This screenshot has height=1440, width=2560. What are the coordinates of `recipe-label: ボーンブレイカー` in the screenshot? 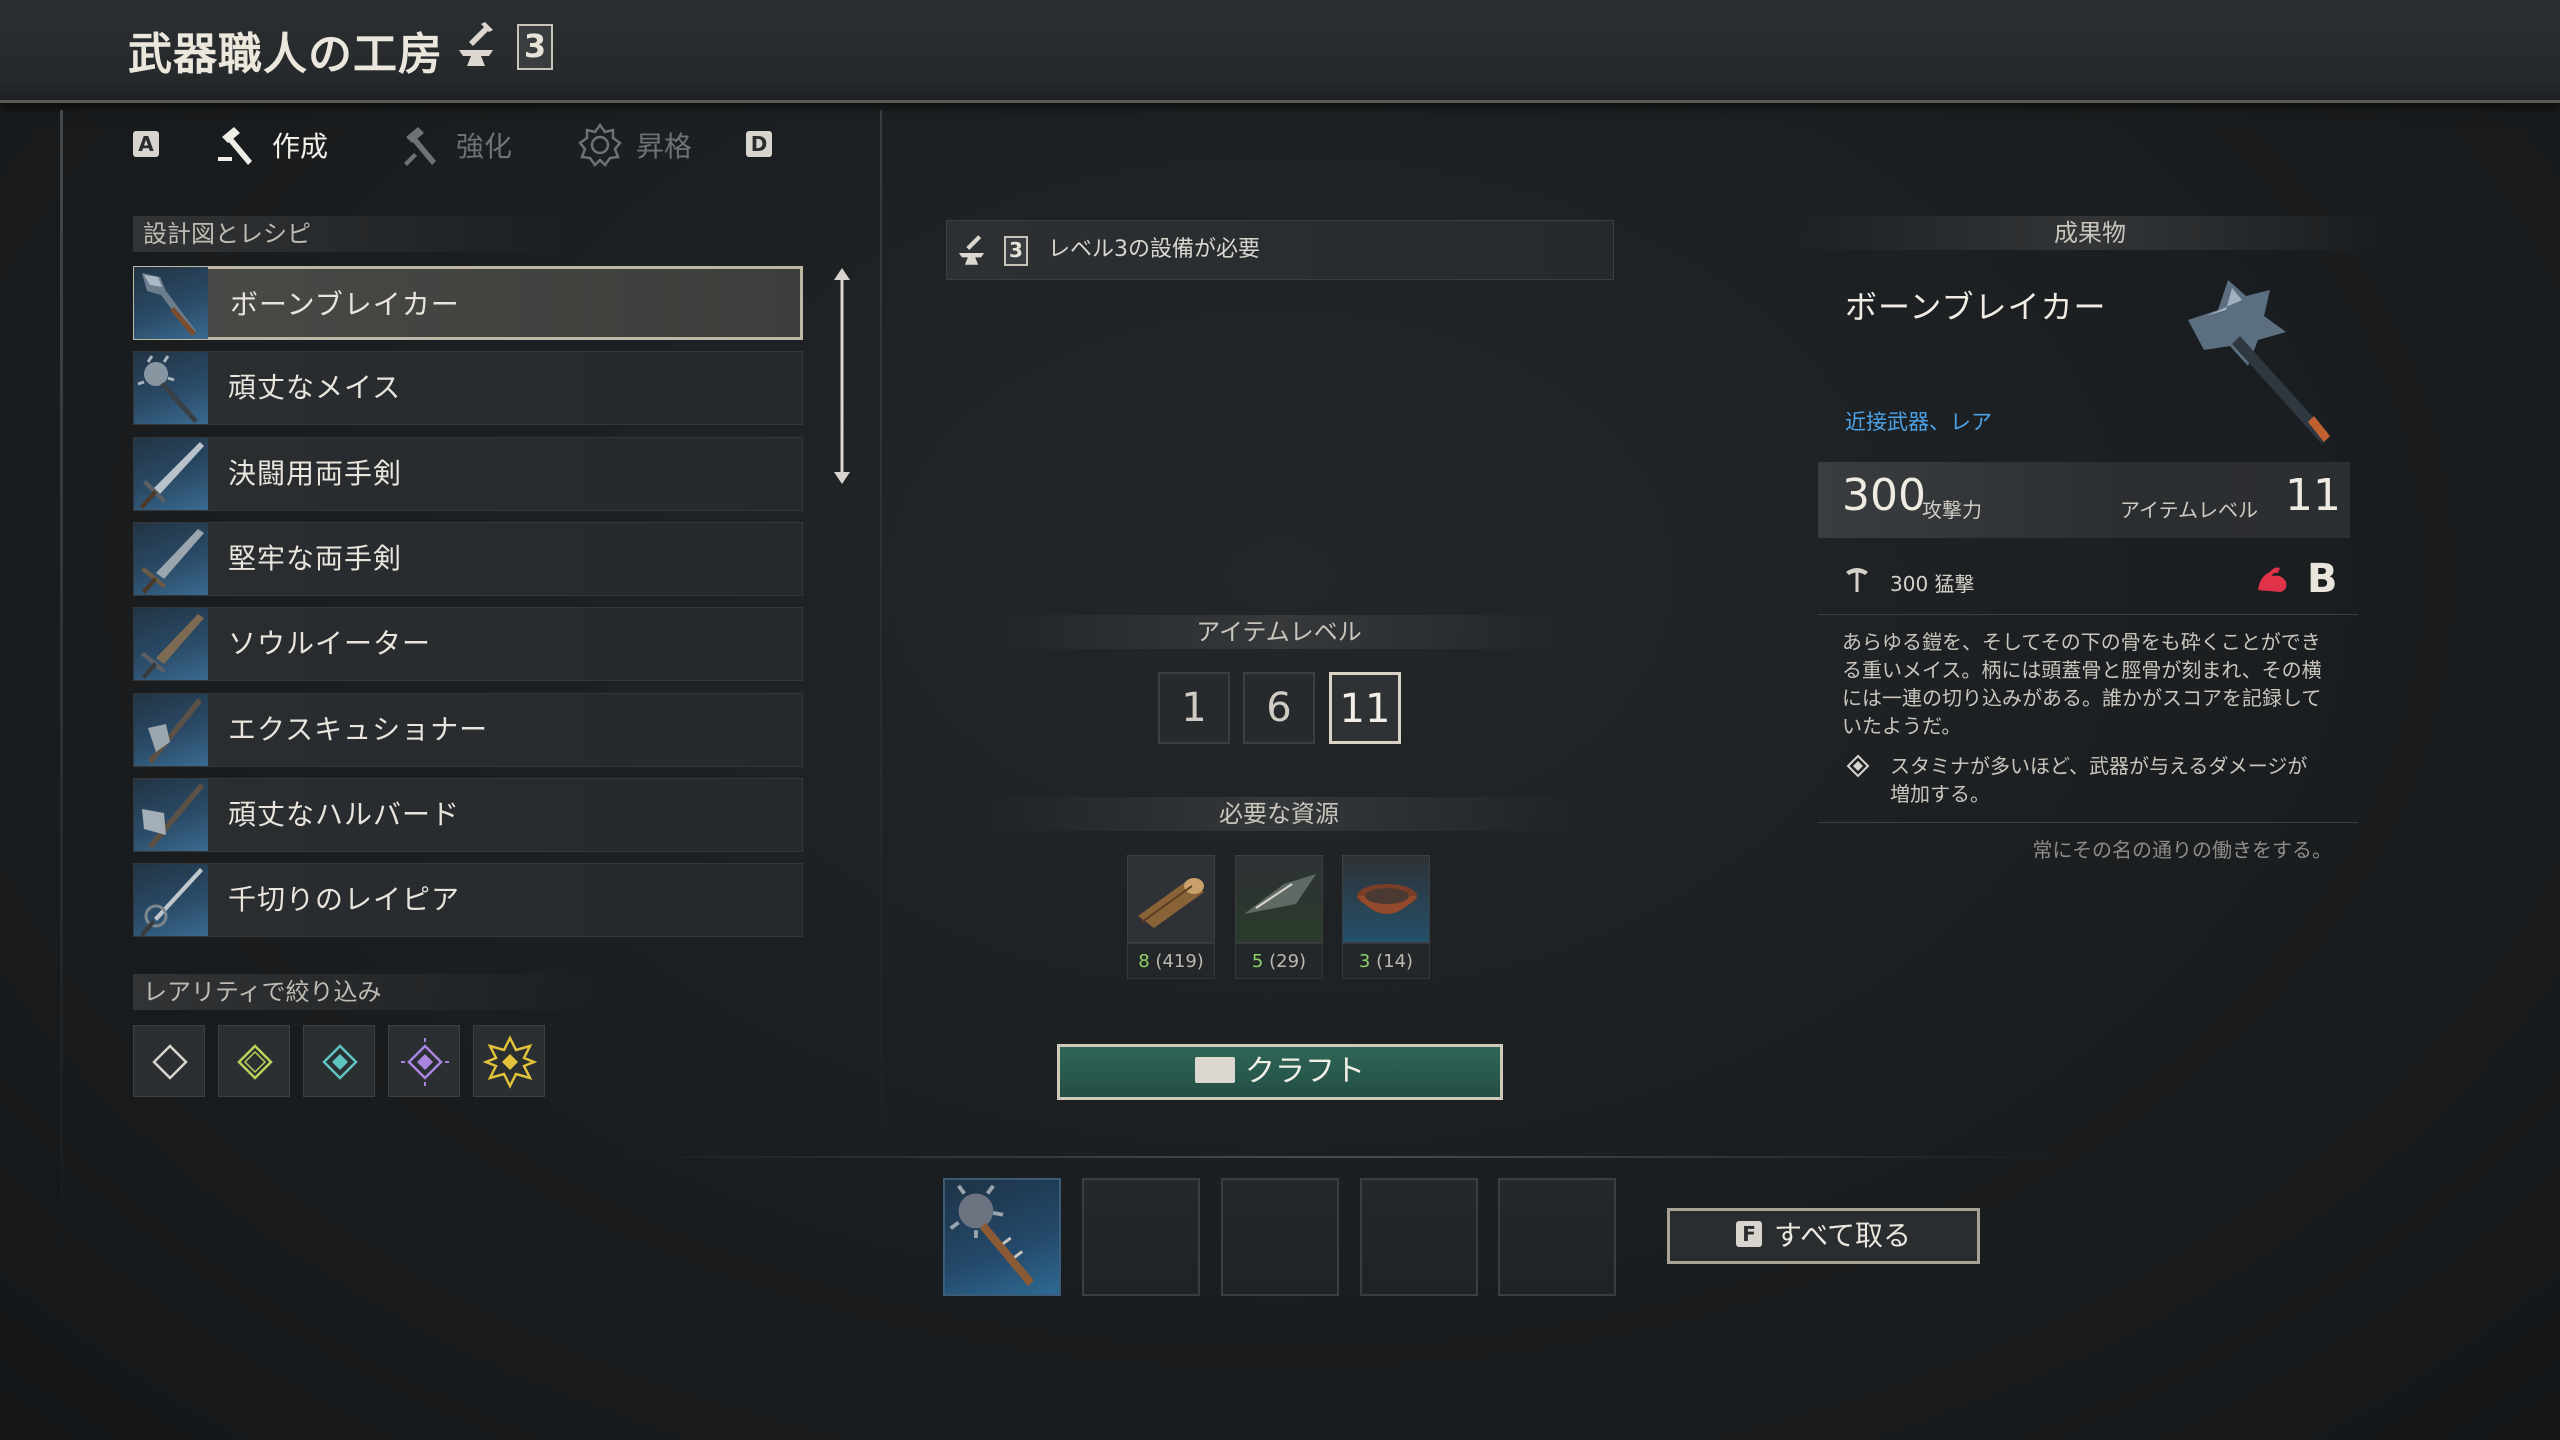 It's located at (345, 304).